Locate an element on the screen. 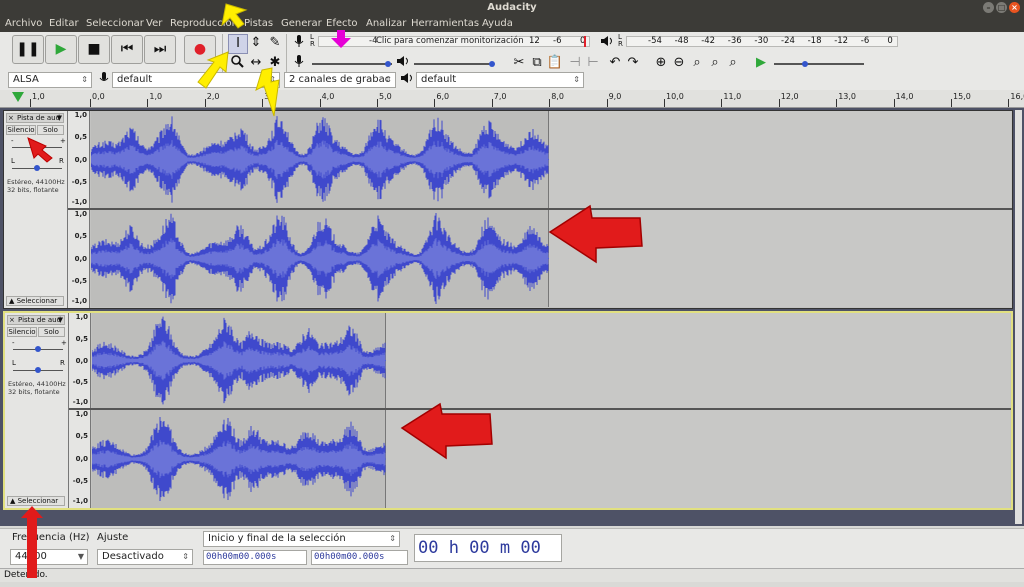 The height and width of the screenshot is (587, 1024). skip-to-start-button: ⏮ is located at coordinates (127, 49).